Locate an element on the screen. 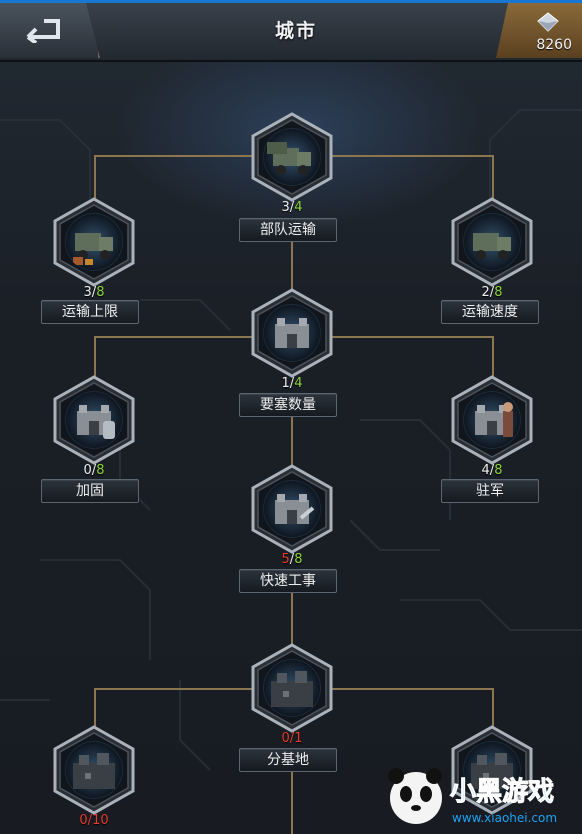 The height and width of the screenshot is (834, 582). fortress-armor-icon is located at coordinates (94, 420).